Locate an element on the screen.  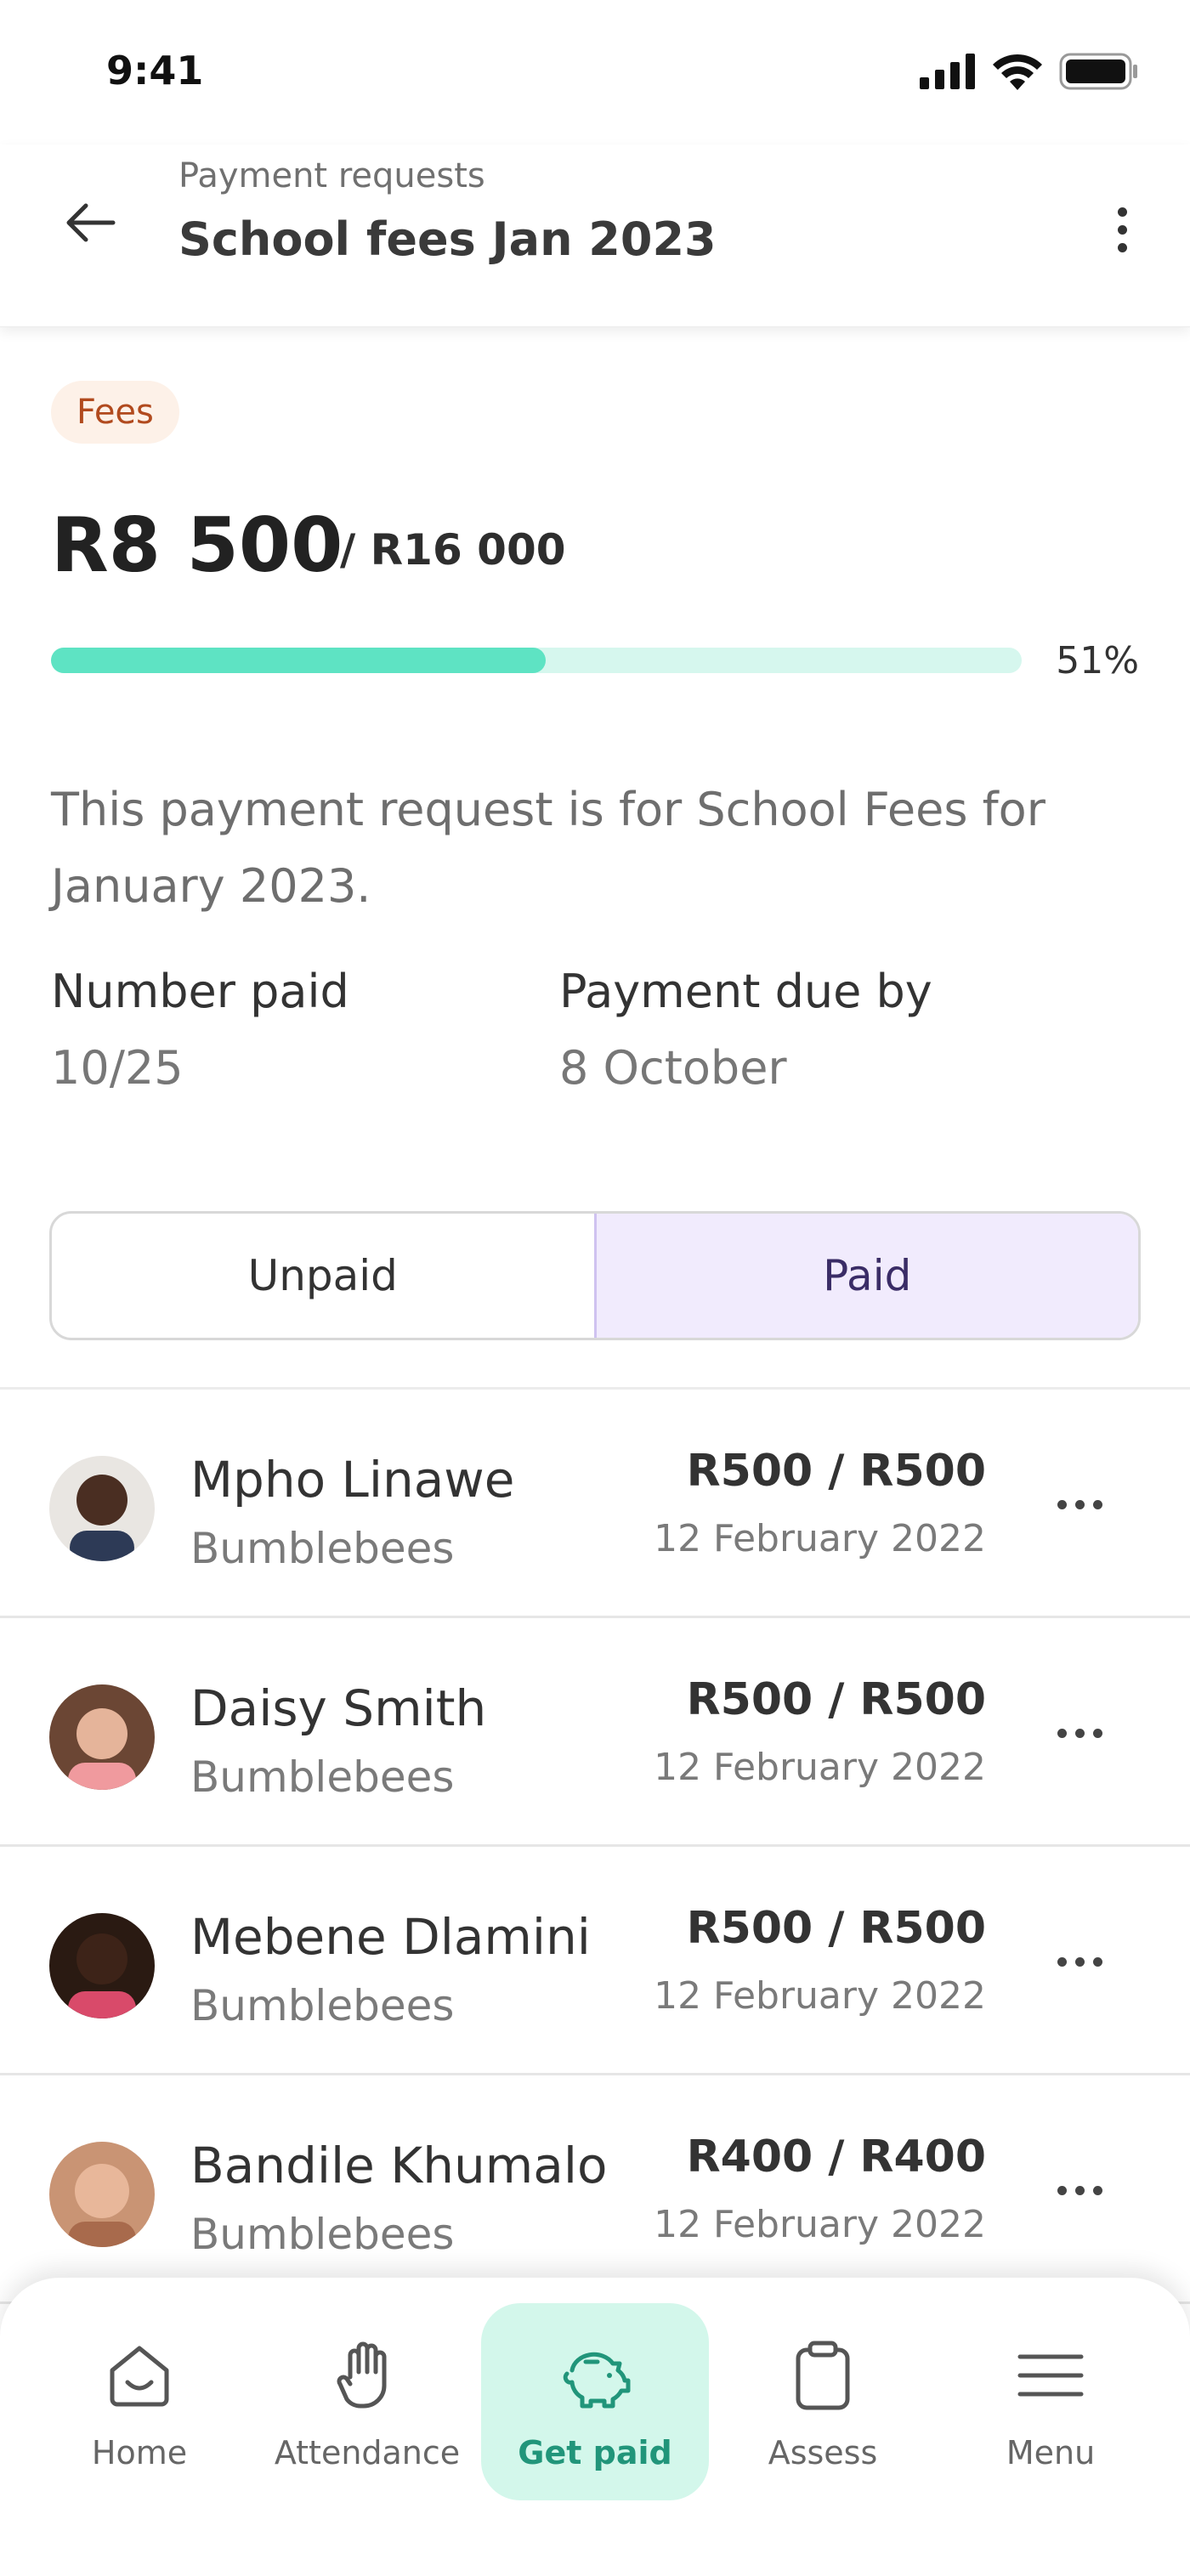
arrow-left-icon is located at coordinates (91, 222).